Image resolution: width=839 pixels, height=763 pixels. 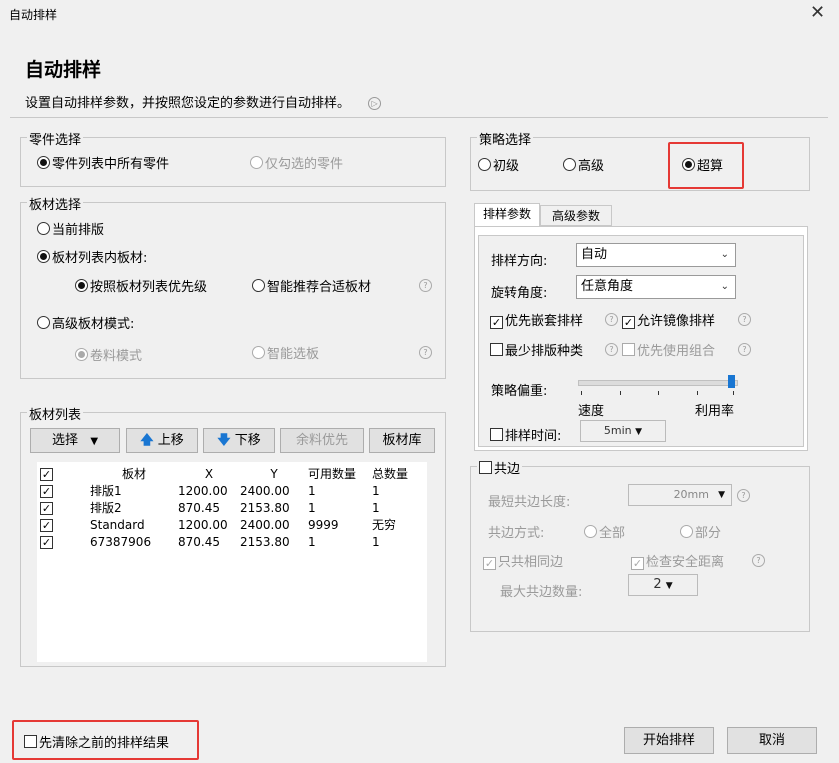 What do you see at coordinates (323, 524) in the screenshot?
I see `cell-available: 9999` at bounding box center [323, 524].